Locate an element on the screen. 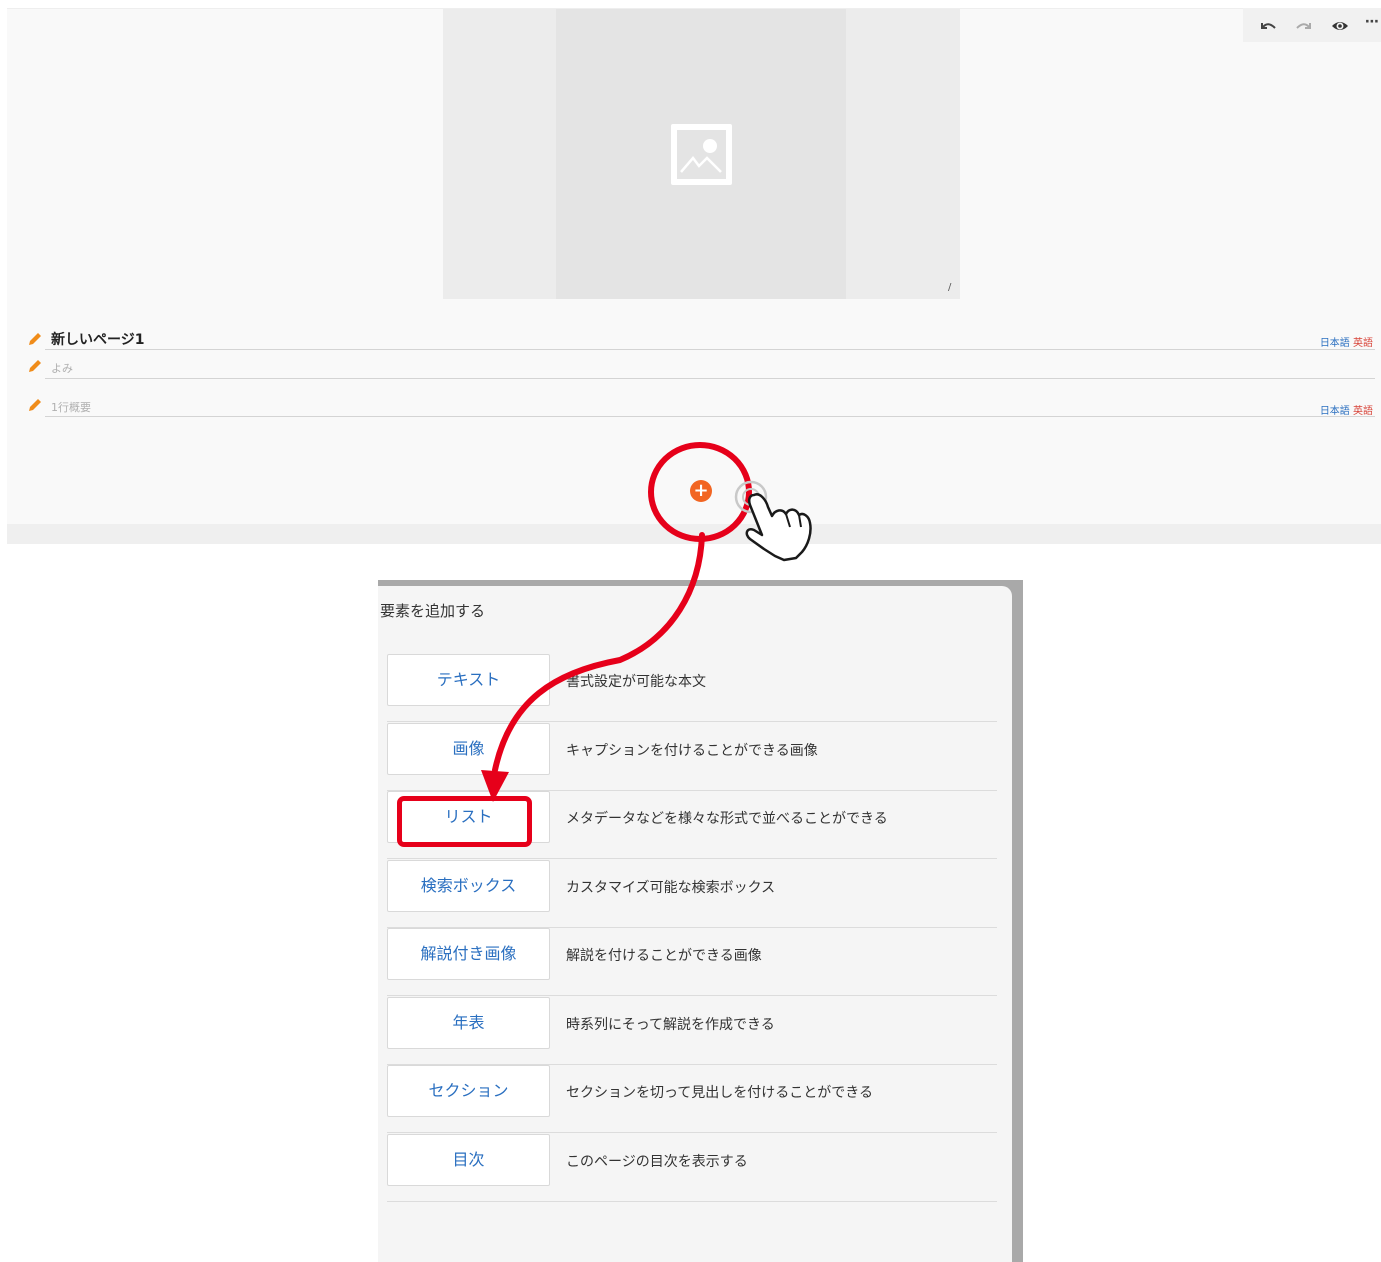 The height and width of the screenshot is (1262, 1381). add-element-button: + is located at coordinates (701, 491).